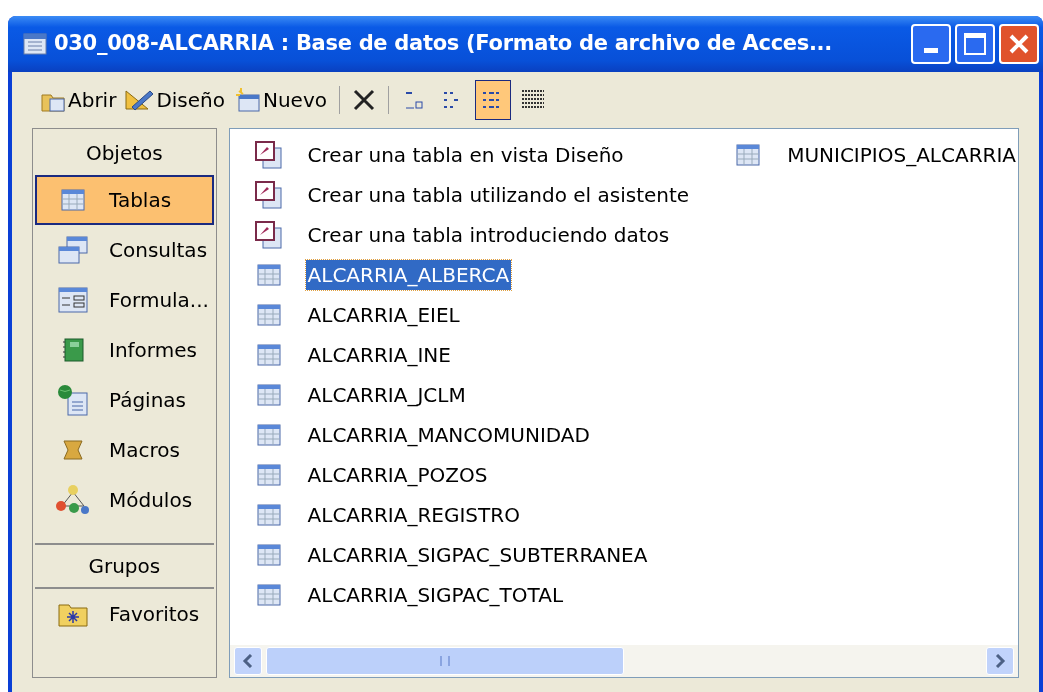  Describe the element at coordinates (35, 44) in the screenshot. I see `database-icon` at that location.